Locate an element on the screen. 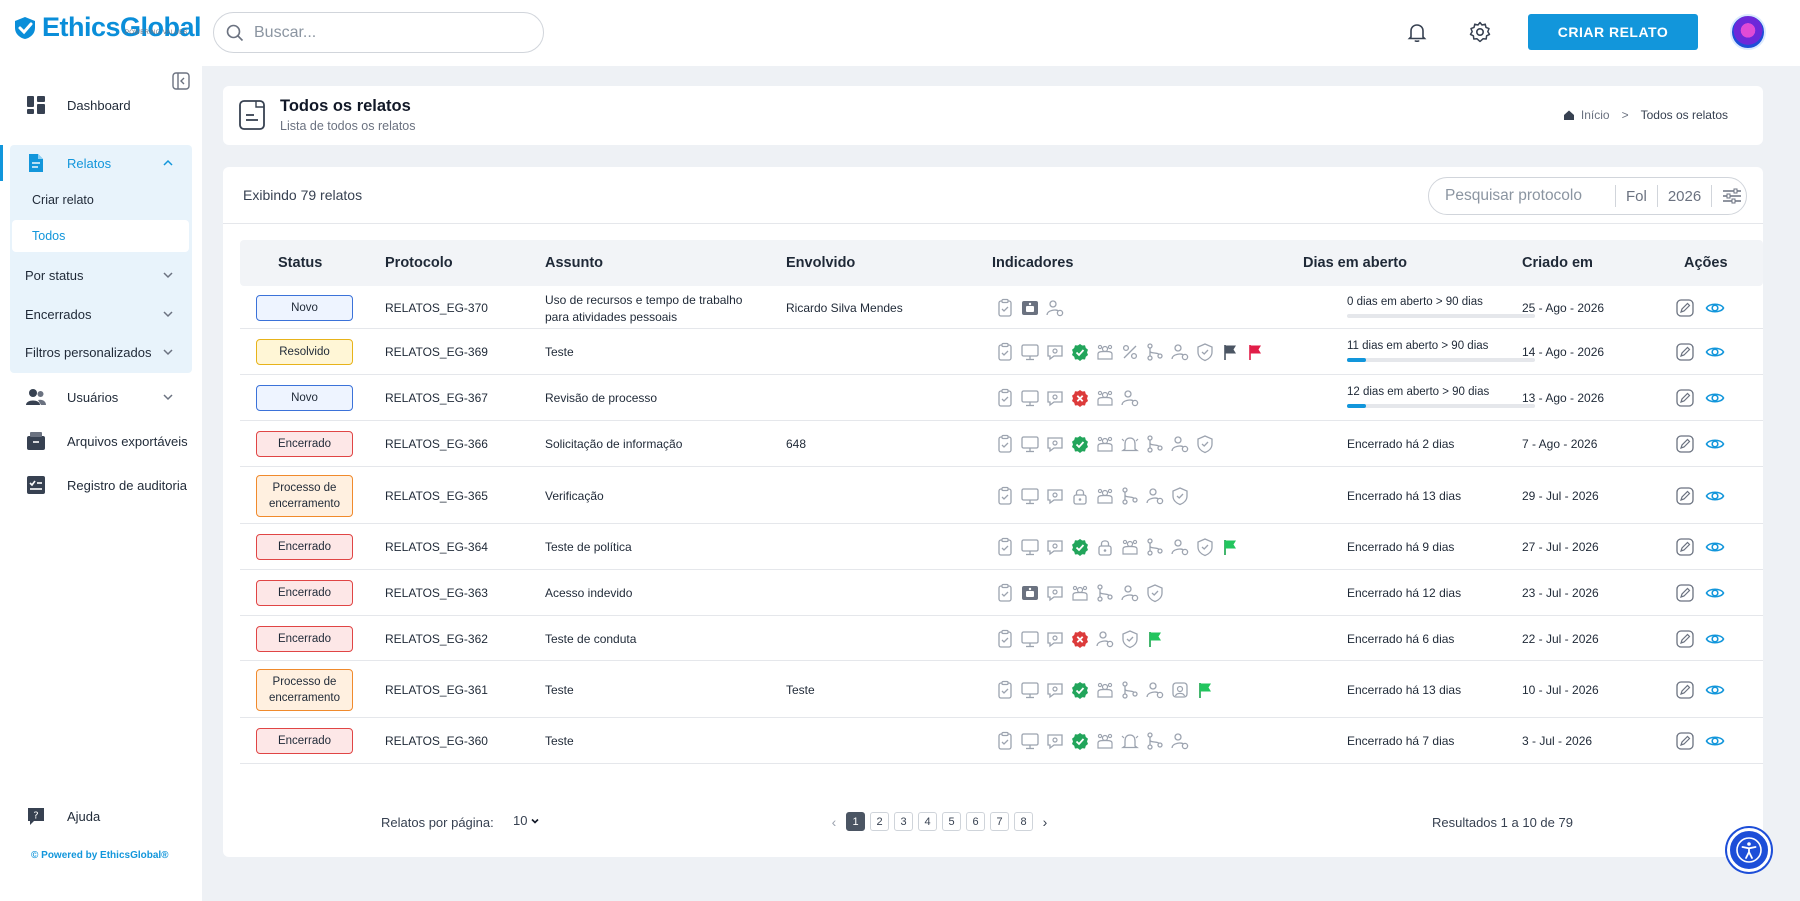  user-avatar is located at coordinates (1748, 32).